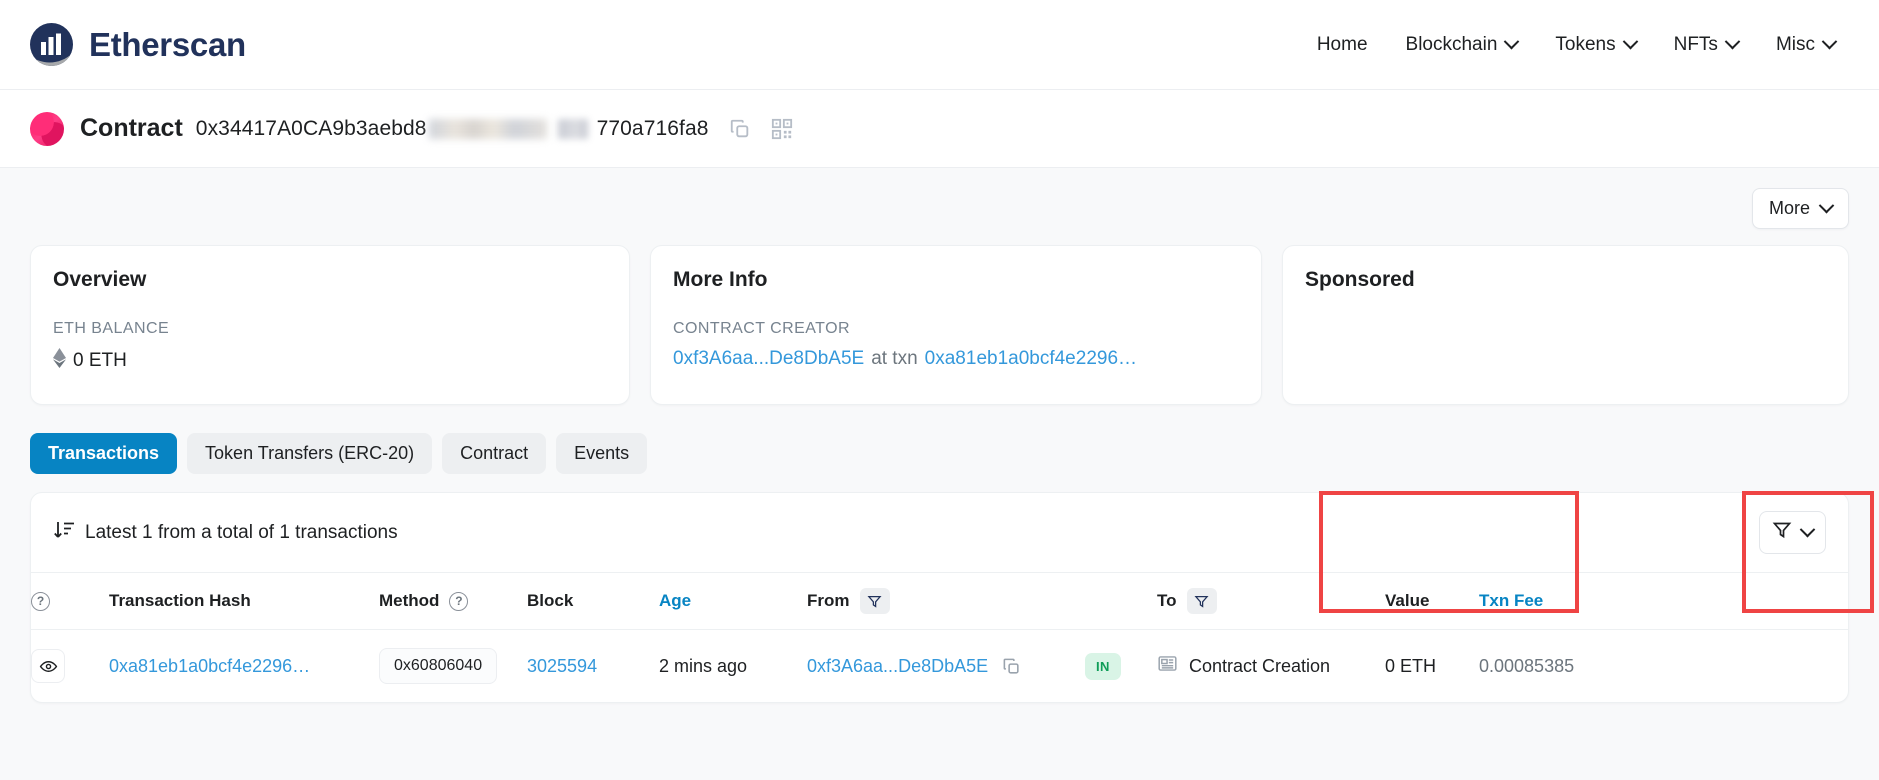 The height and width of the screenshot is (780, 1879). Describe the element at coordinates (1121, 601) in the screenshot. I see `col-direction` at that location.